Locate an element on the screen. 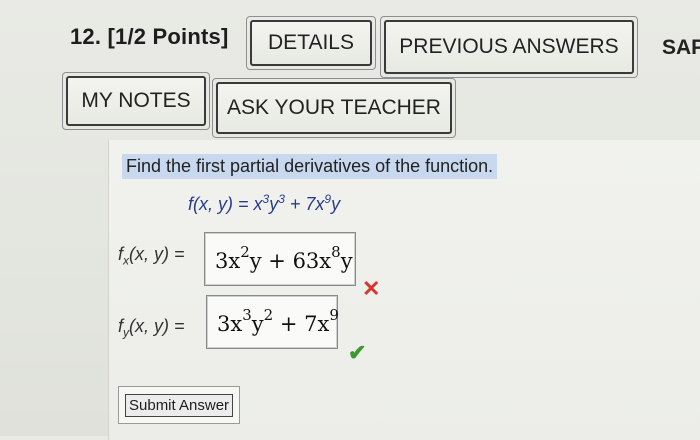 The image size is (700, 440). question-header: 12. [1/2 Points] is located at coordinates (149, 37).